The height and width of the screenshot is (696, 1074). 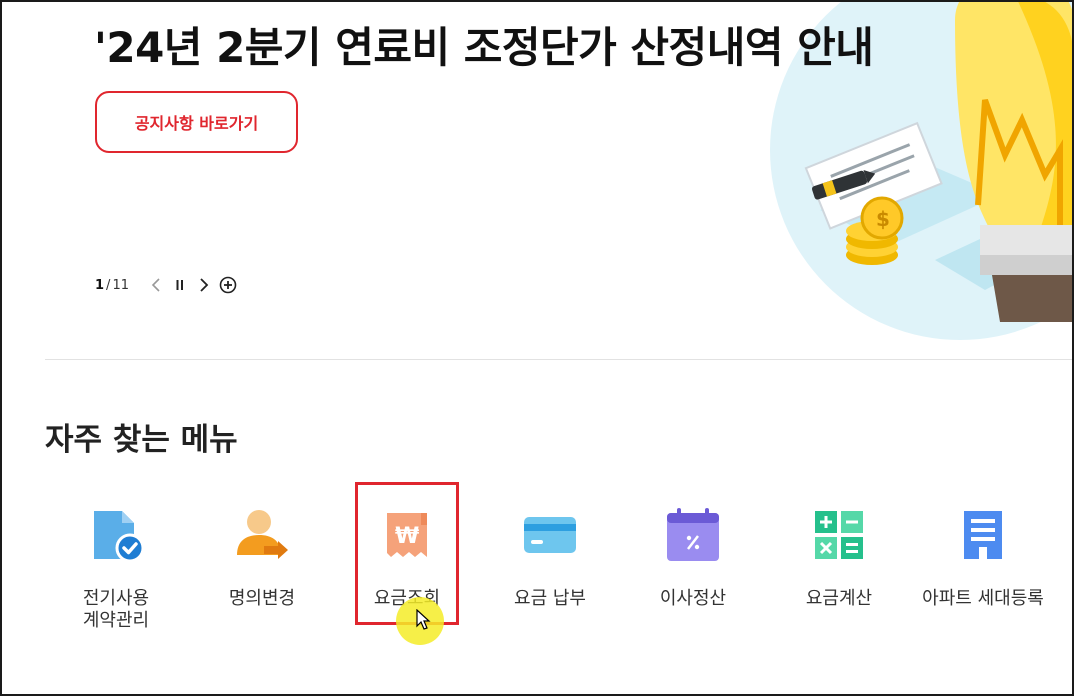 I want to click on menu-label: 요금계산, so click(x=839, y=598).